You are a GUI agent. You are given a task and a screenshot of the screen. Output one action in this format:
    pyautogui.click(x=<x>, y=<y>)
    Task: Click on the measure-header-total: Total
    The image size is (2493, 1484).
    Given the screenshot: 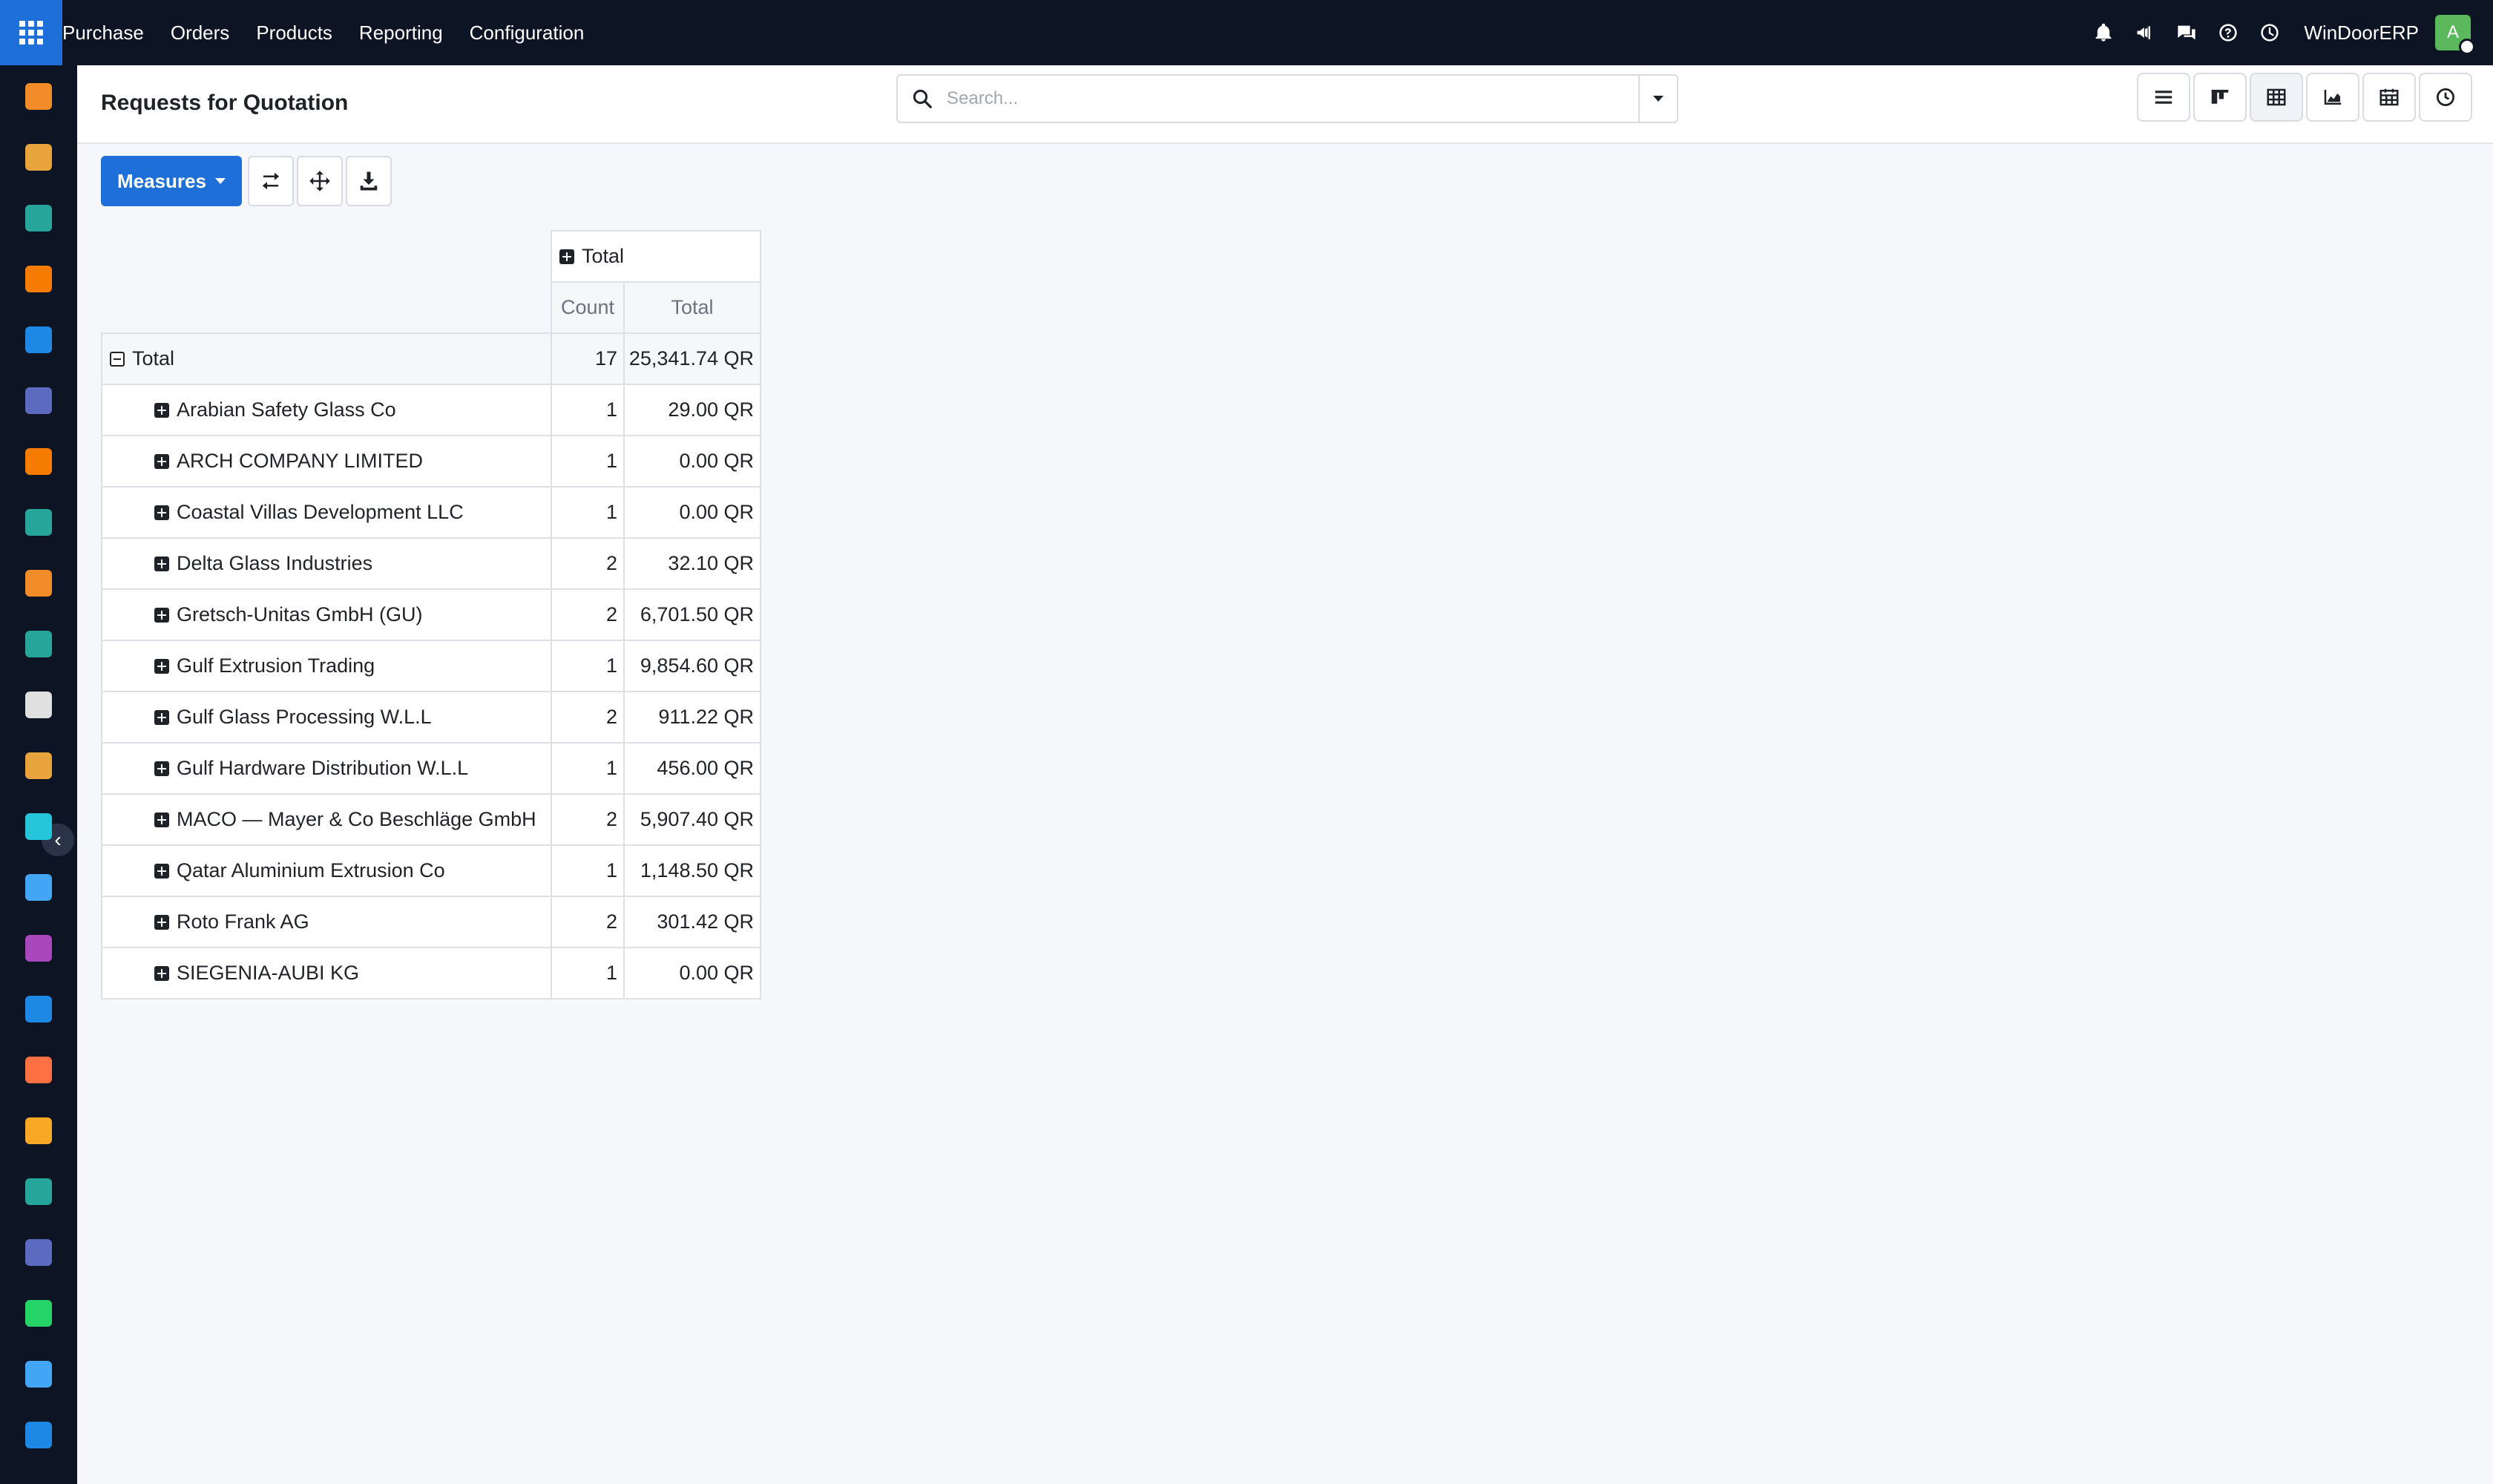 What is the action you would take?
    pyautogui.click(x=692, y=307)
    